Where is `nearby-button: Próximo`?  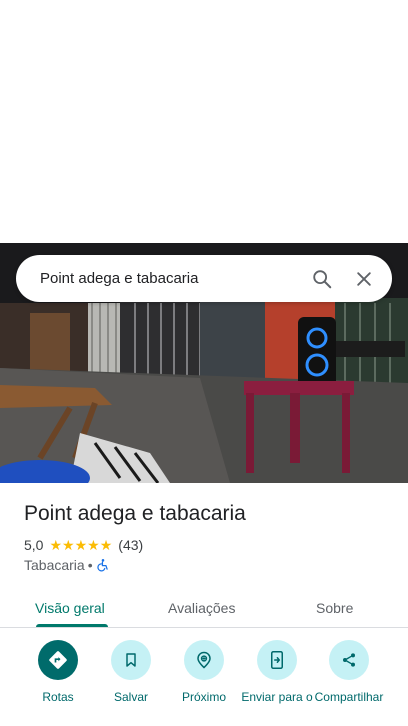 nearby-button: Próximo is located at coordinates (204, 672).